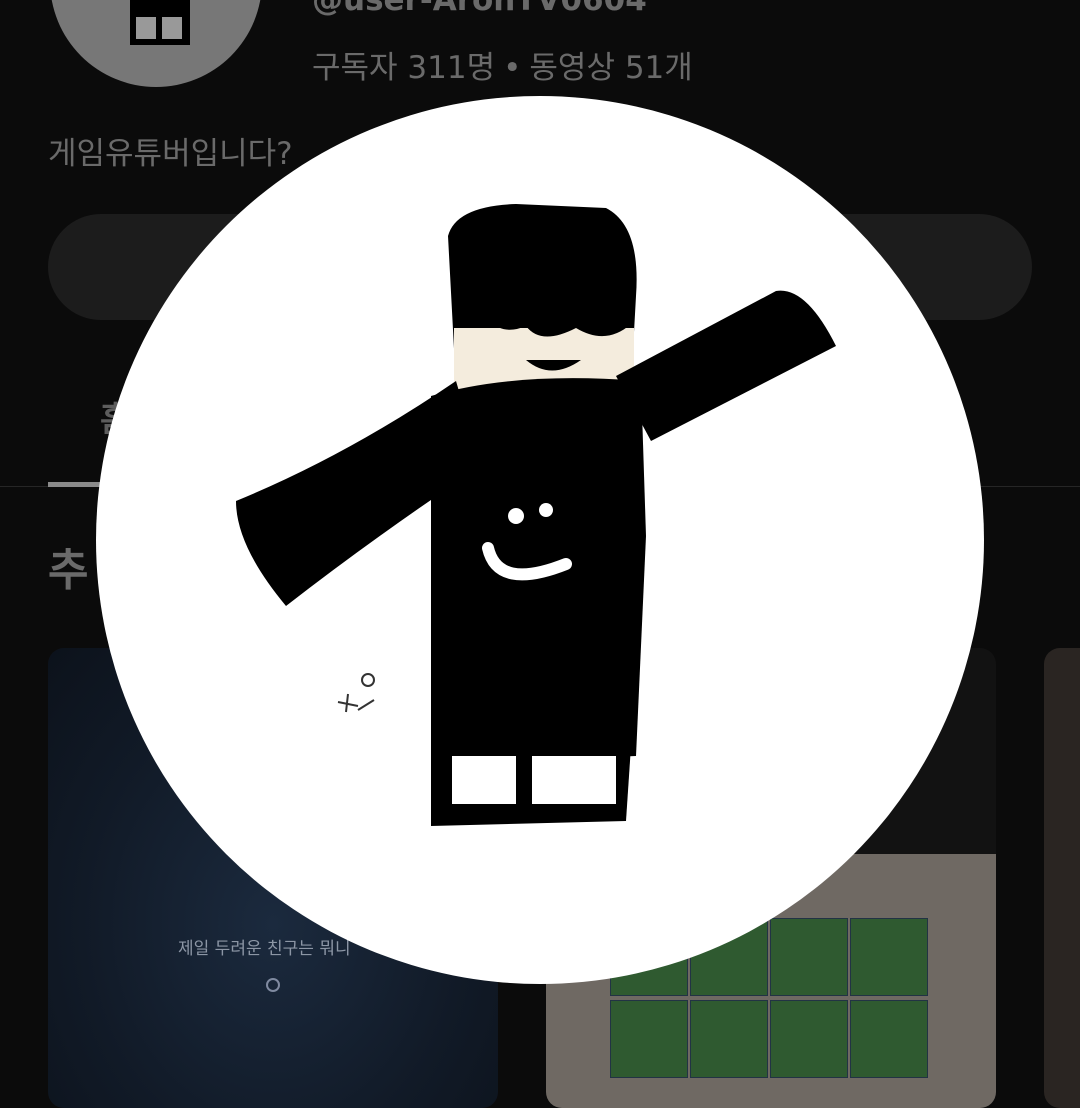 This screenshot has height=1108, width=1080. What do you see at coordinates (68, 570) in the screenshot?
I see `section-title: 추` at bounding box center [68, 570].